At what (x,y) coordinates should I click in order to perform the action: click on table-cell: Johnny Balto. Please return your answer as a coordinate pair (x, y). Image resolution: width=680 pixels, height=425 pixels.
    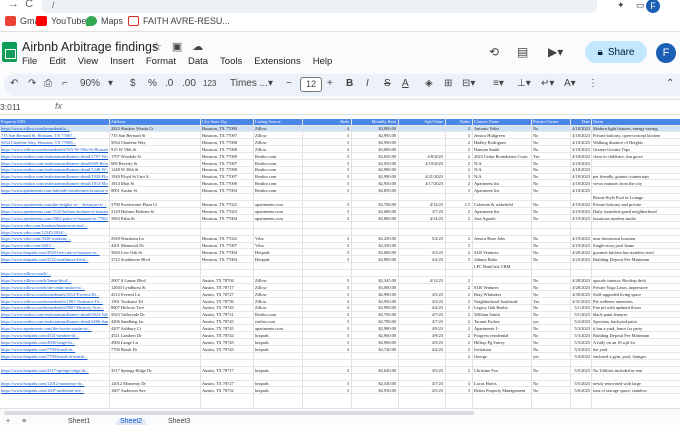
    Looking at the image, I should click on (502, 260).